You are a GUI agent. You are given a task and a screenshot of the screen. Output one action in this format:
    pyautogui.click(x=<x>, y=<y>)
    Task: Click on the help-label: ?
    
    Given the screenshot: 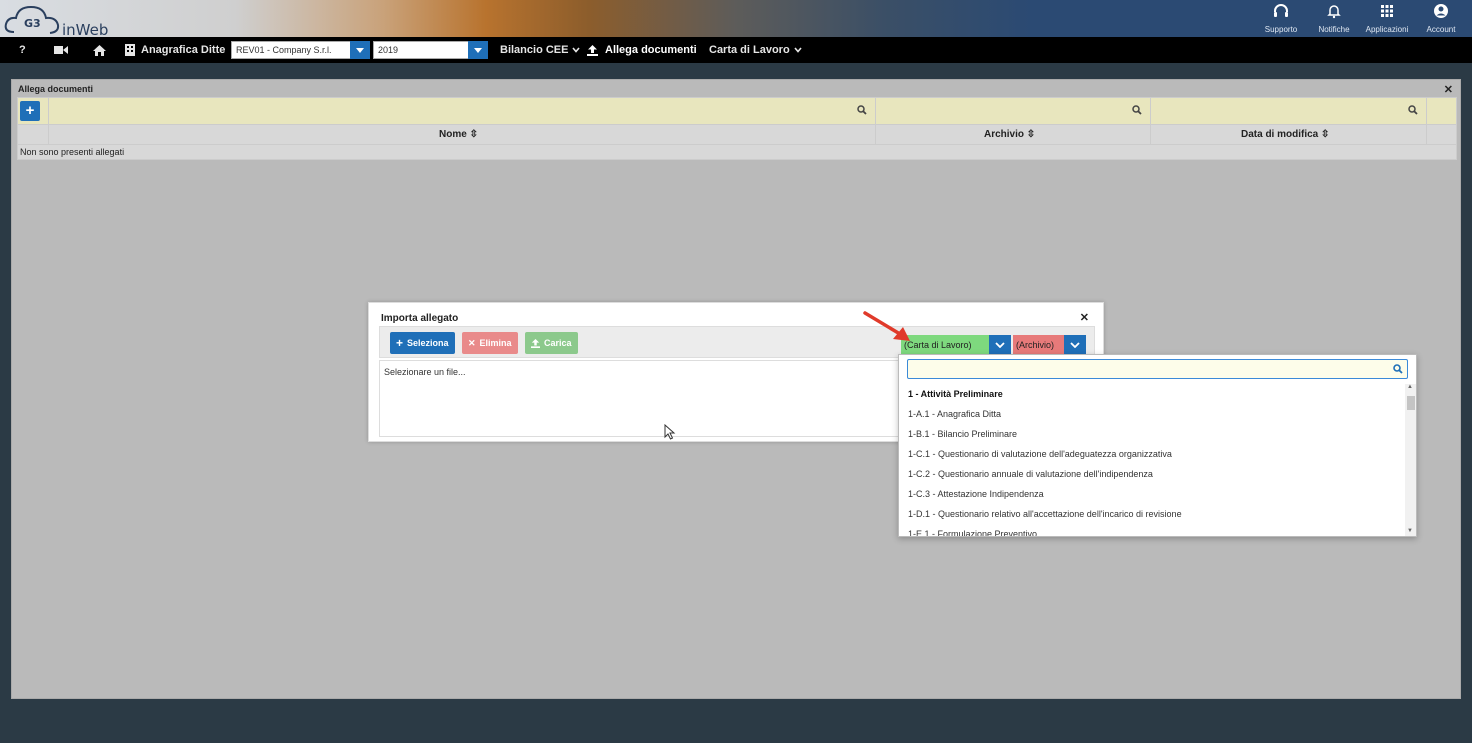 What is the action you would take?
    pyautogui.click(x=22, y=50)
    